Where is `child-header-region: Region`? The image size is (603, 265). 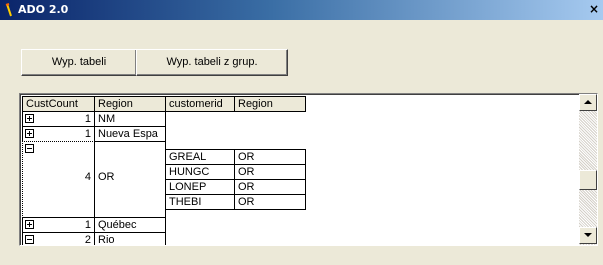 child-header-region: Region is located at coordinates (270, 104).